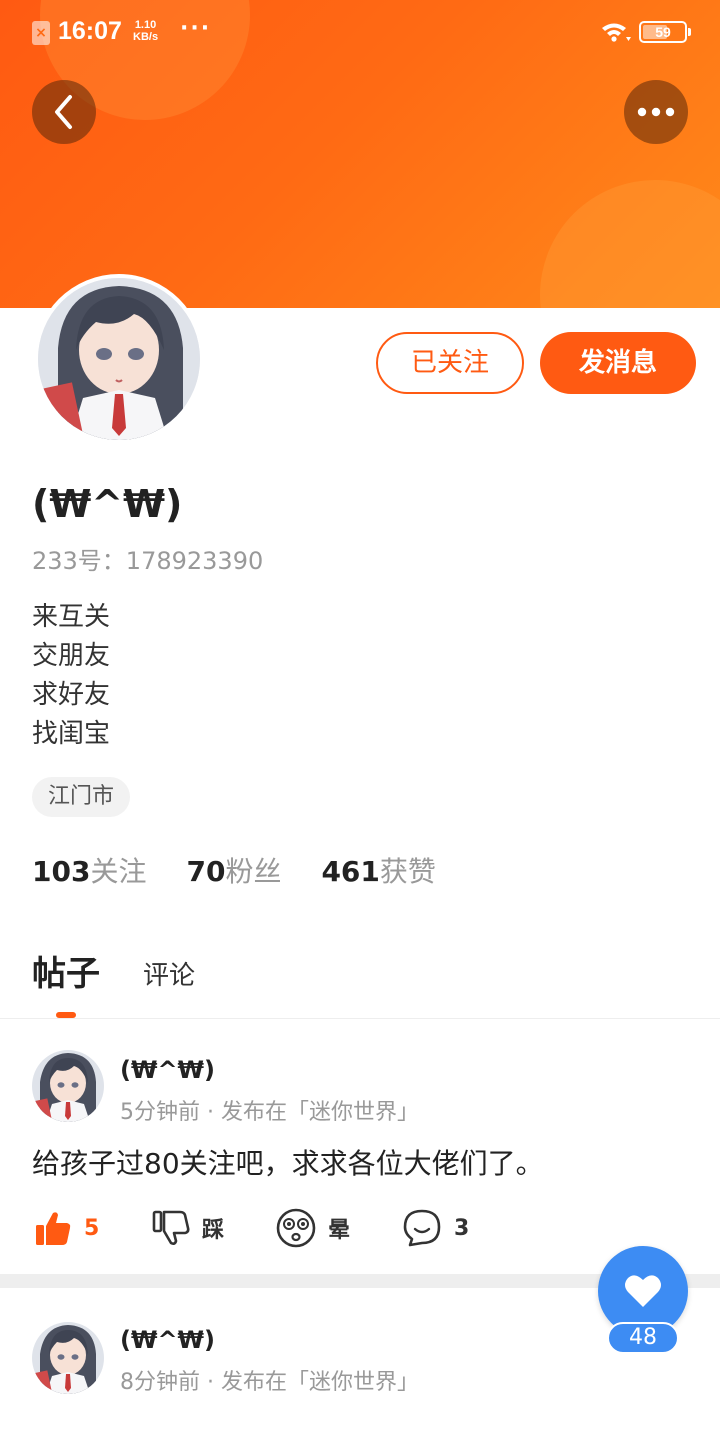 This screenshot has width=720, height=1436. What do you see at coordinates (71, 617) in the screenshot?
I see `bio-line: 来互关` at bounding box center [71, 617].